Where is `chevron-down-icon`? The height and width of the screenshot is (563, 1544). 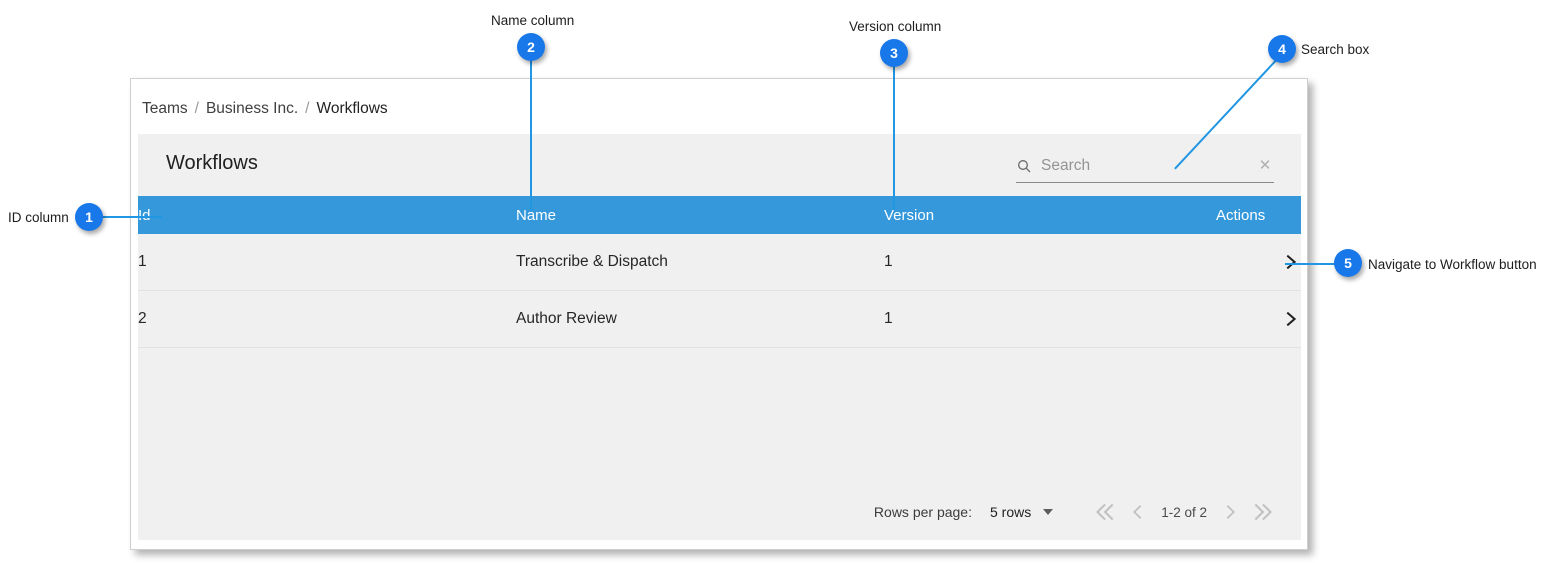
chevron-down-icon is located at coordinates (1048, 512).